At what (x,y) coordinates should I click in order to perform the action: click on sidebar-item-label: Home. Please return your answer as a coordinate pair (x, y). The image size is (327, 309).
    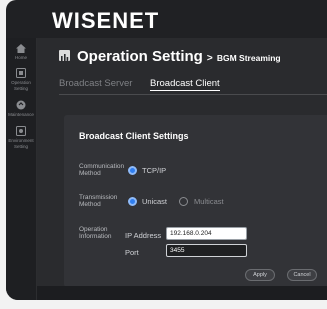
    Looking at the image, I should click on (20, 57).